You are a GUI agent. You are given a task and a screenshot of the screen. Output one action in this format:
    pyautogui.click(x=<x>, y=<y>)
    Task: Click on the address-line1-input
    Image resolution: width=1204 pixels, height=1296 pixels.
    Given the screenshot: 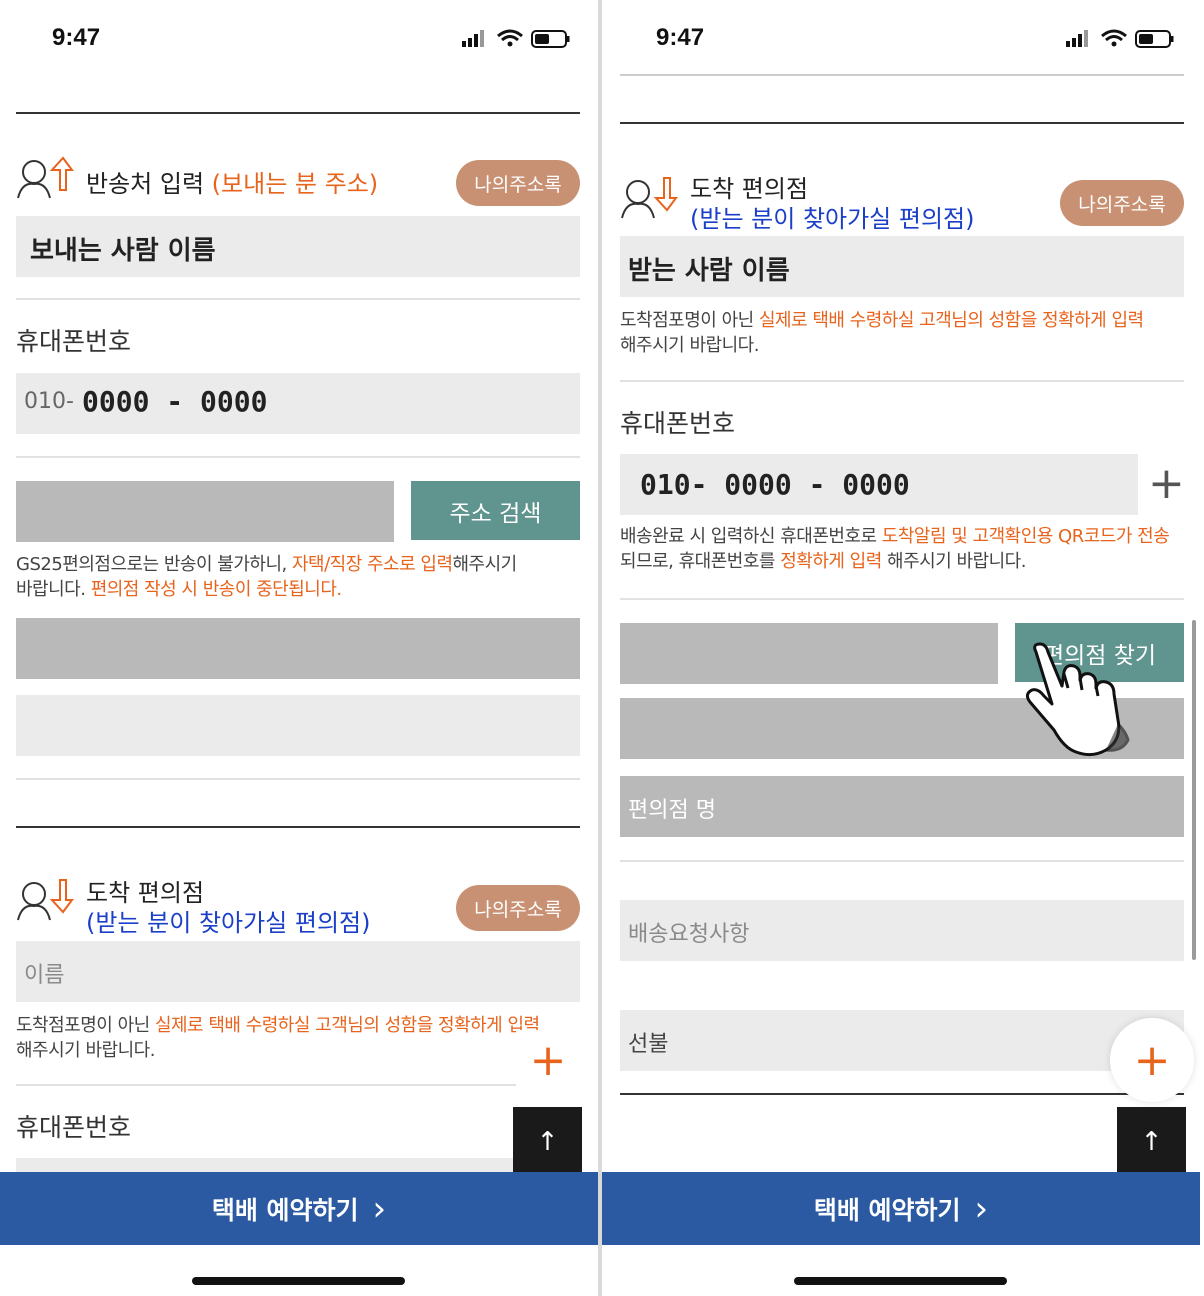 What is the action you would take?
    pyautogui.click(x=298, y=648)
    